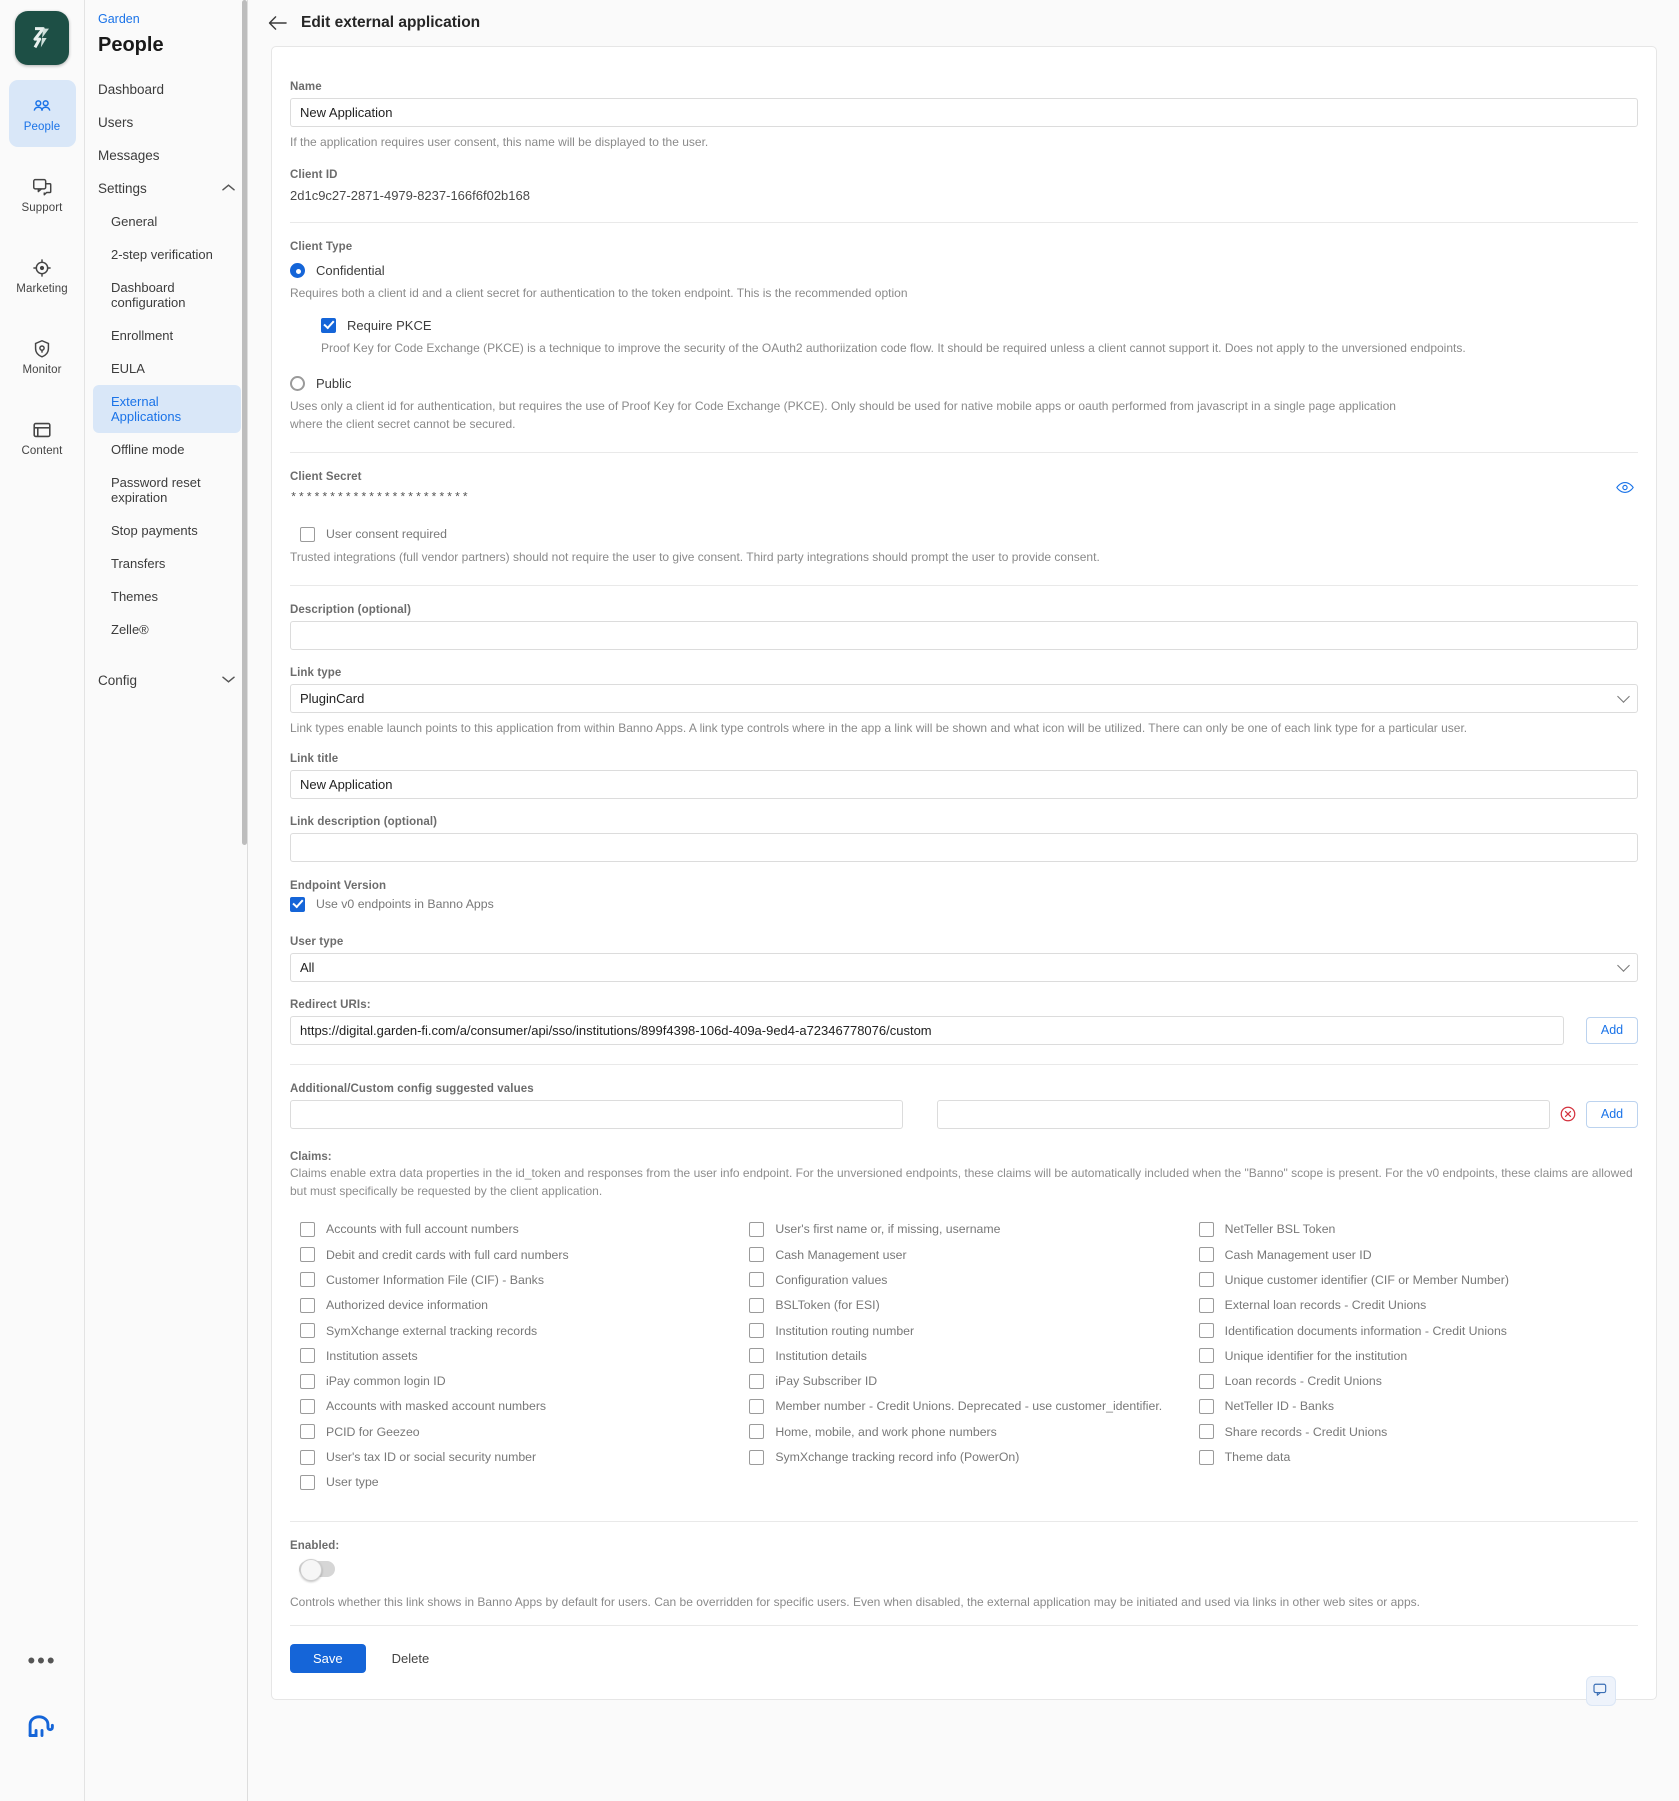 This screenshot has width=1679, height=1801. I want to click on breadcrumb: Garden, so click(166, 17).